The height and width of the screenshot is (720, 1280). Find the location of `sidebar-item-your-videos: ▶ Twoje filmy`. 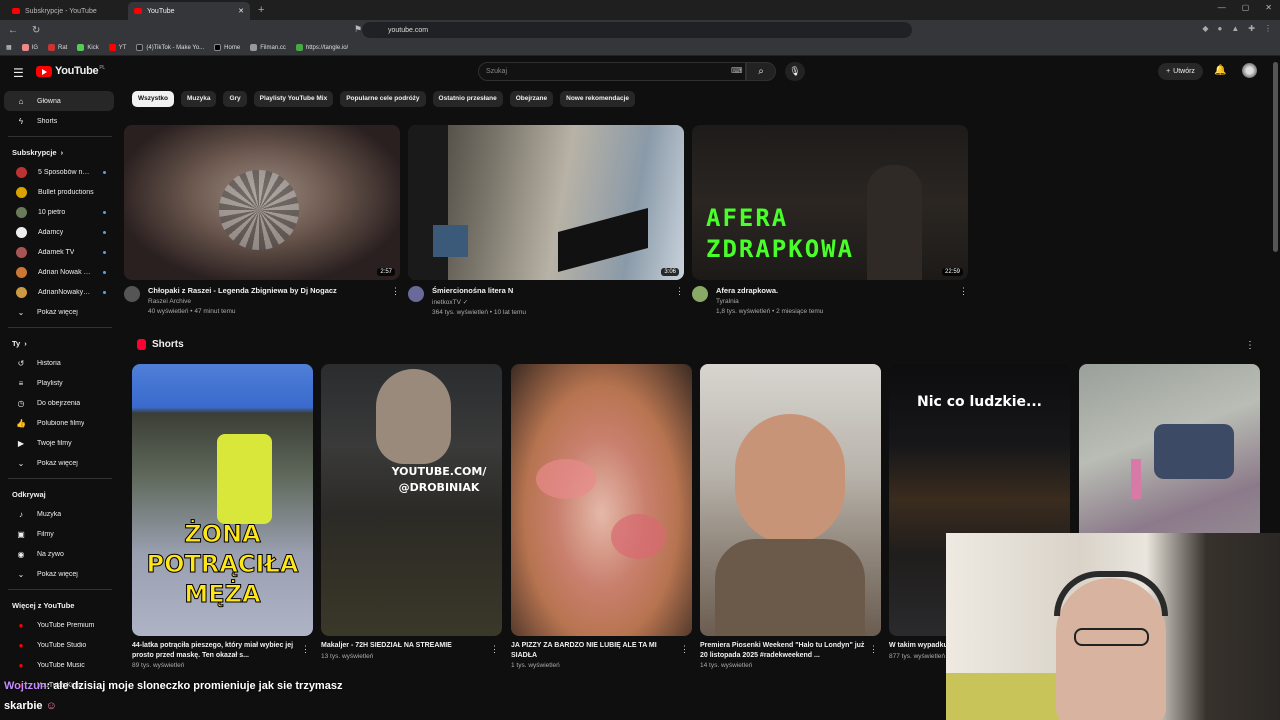

sidebar-item-your-videos: ▶ Twoje filmy is located at coordinates (59, 443).